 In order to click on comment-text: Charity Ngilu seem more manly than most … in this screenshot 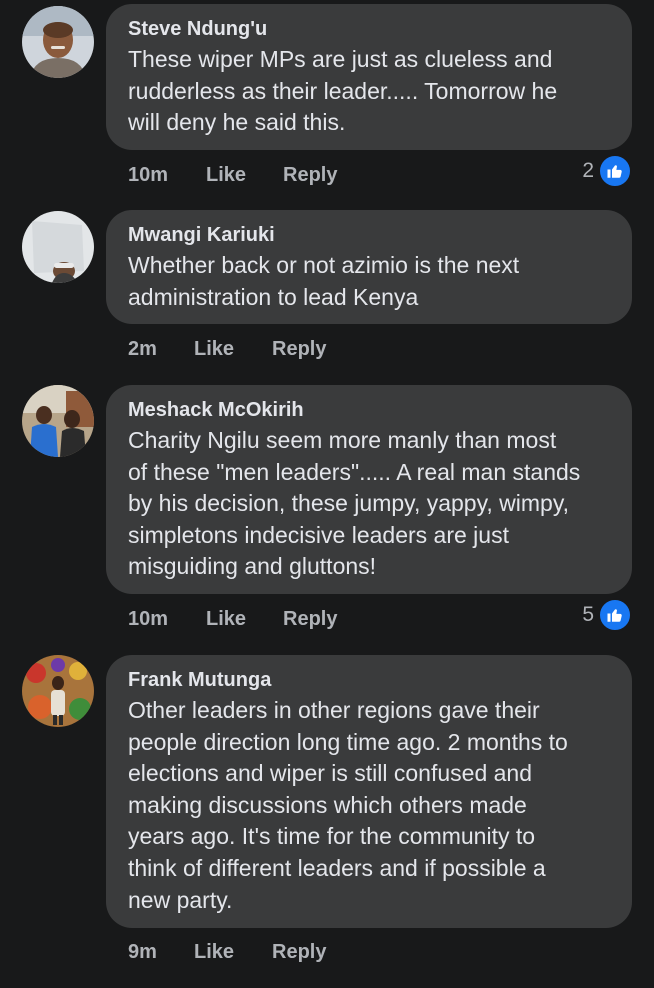, I will do `click(370, 504)`.